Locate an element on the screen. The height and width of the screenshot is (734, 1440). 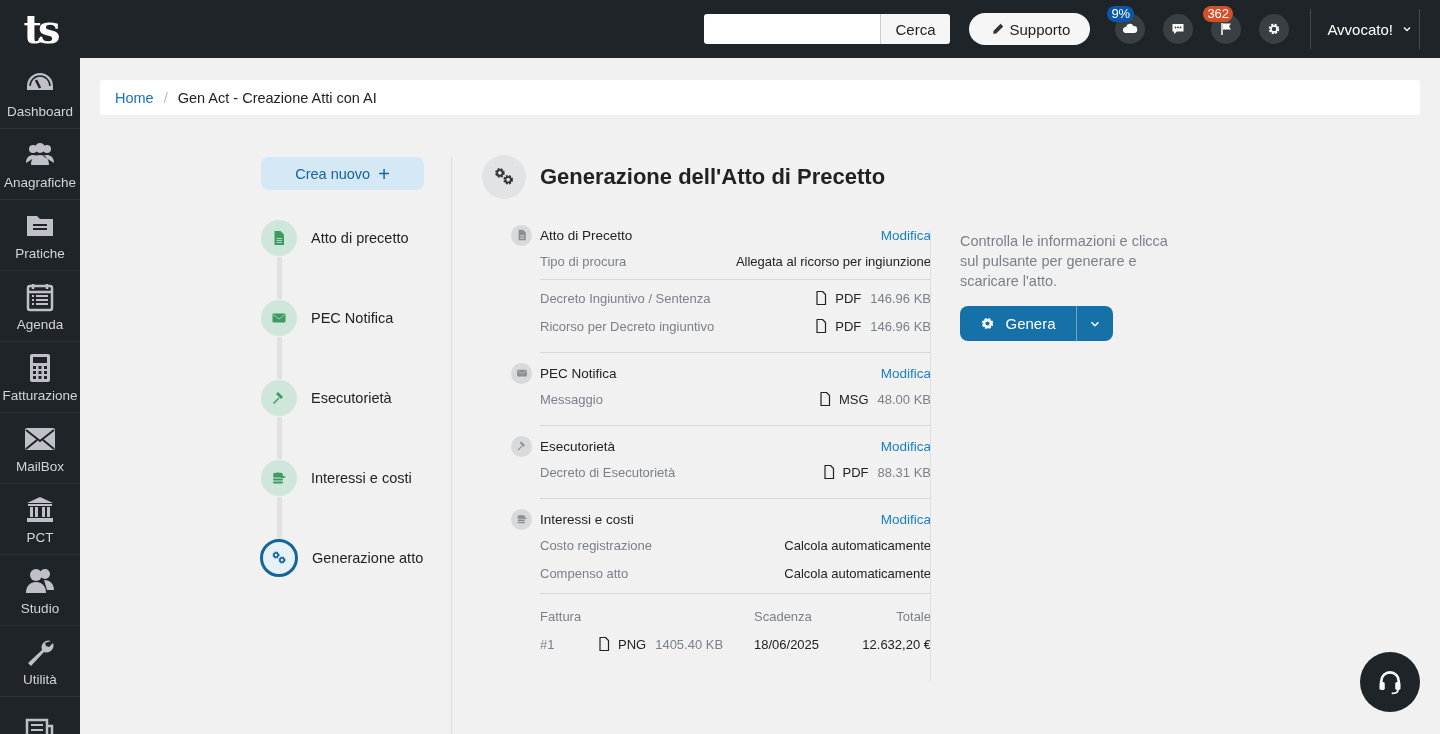
chat-icon is located at coordinates (1178, 29).